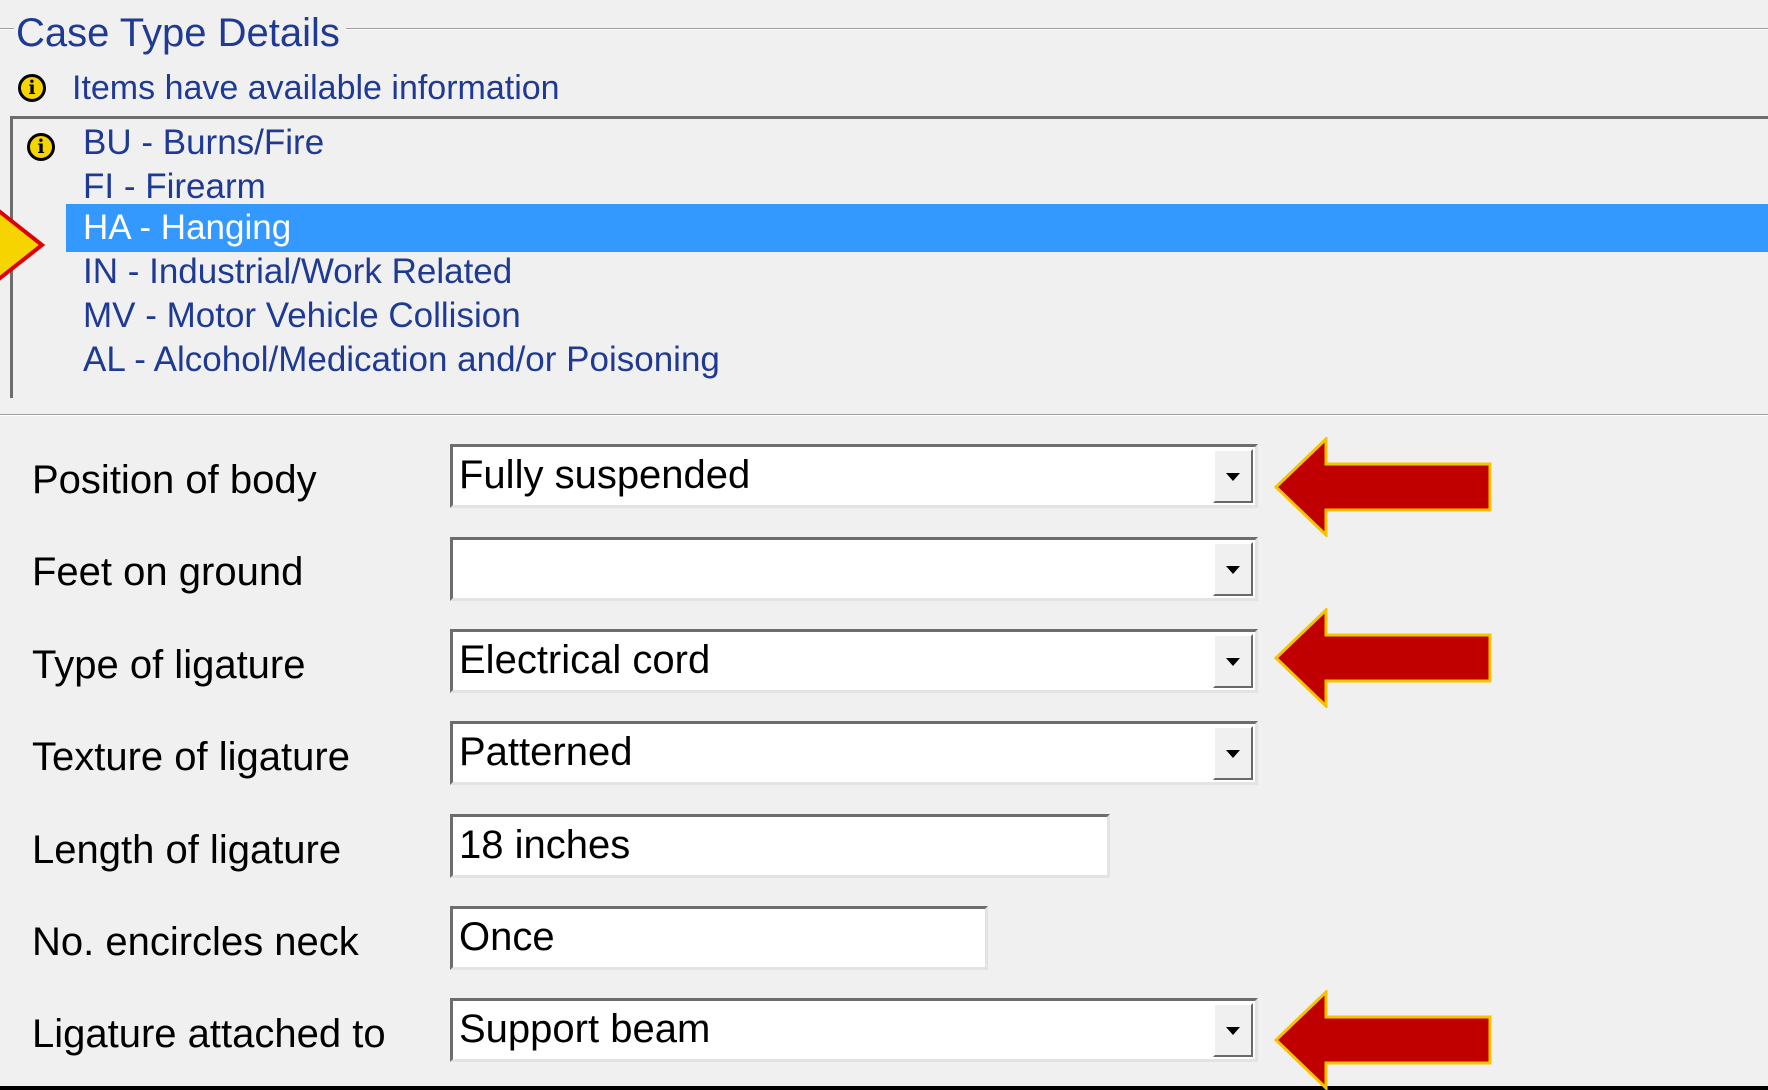  What do you see at coordinates (545, 845) in the screenshot?
I see `length-of-ligature-value: 18 inches` at bounding box center [545, 845].